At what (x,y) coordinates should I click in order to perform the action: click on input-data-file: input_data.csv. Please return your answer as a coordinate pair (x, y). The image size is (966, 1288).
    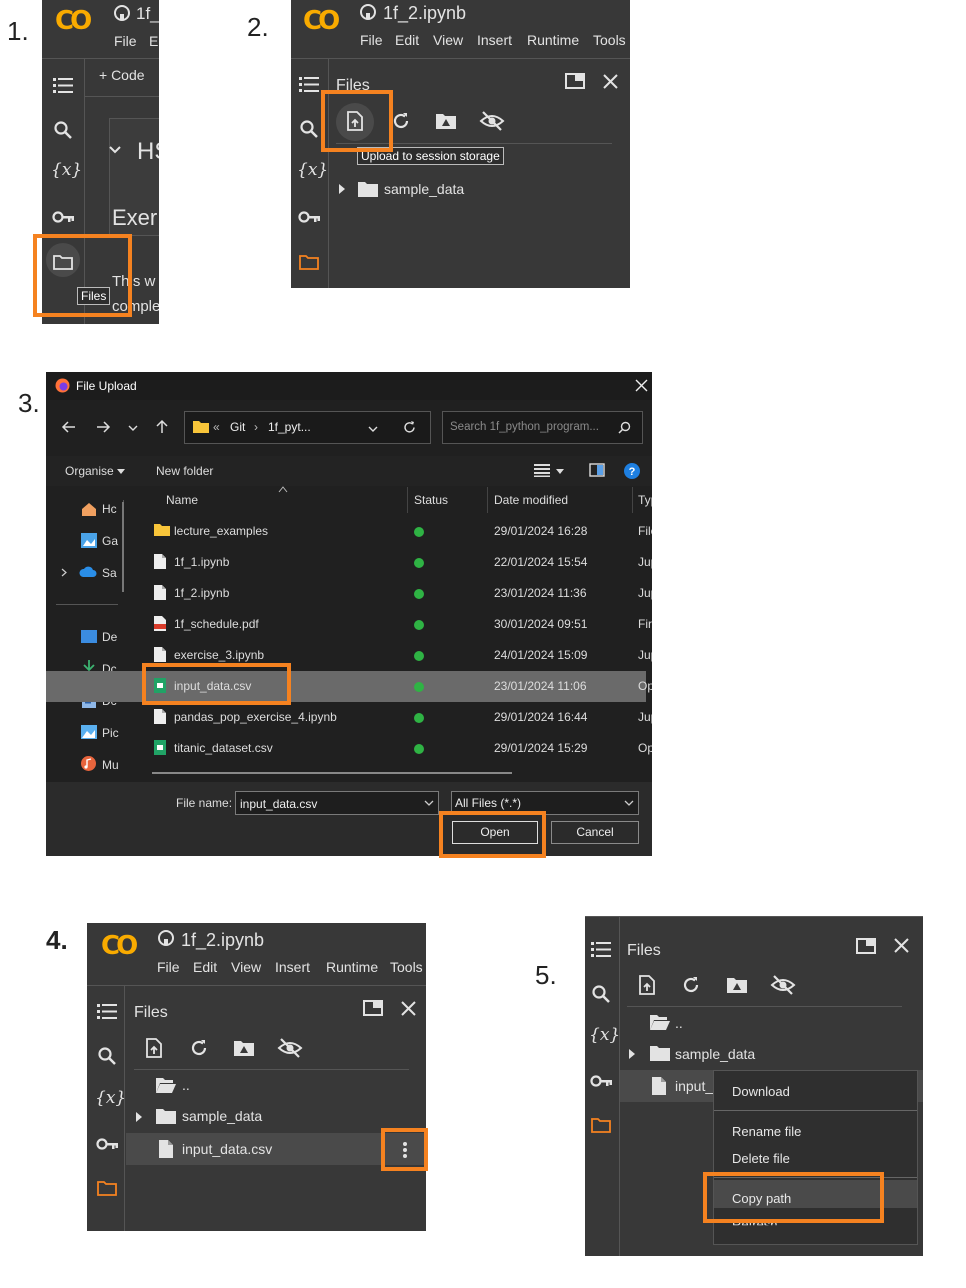
    Looking at the image, I should click on (227, 1149).